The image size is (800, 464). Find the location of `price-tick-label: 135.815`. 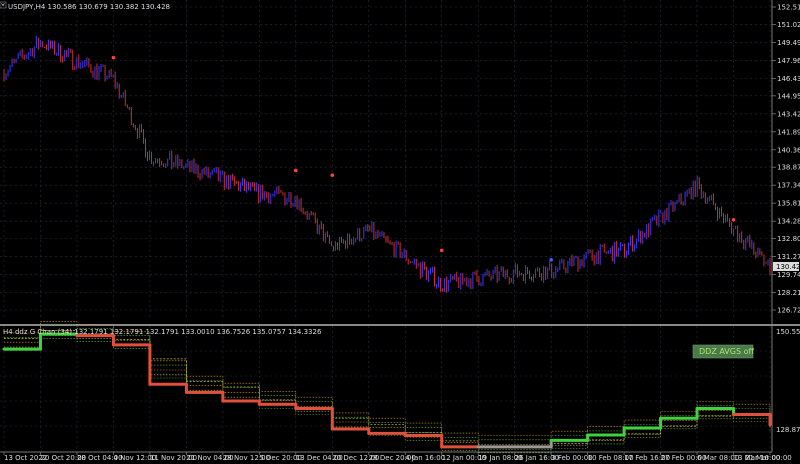

price-tick-label: 135.815 is located at coordinates (788, 204).